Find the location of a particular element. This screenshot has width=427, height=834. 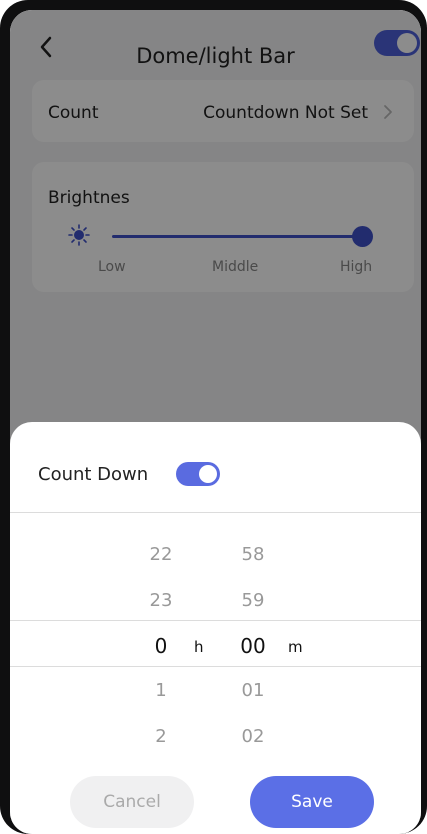

save-button: Save is located at coordinates (312, 802).